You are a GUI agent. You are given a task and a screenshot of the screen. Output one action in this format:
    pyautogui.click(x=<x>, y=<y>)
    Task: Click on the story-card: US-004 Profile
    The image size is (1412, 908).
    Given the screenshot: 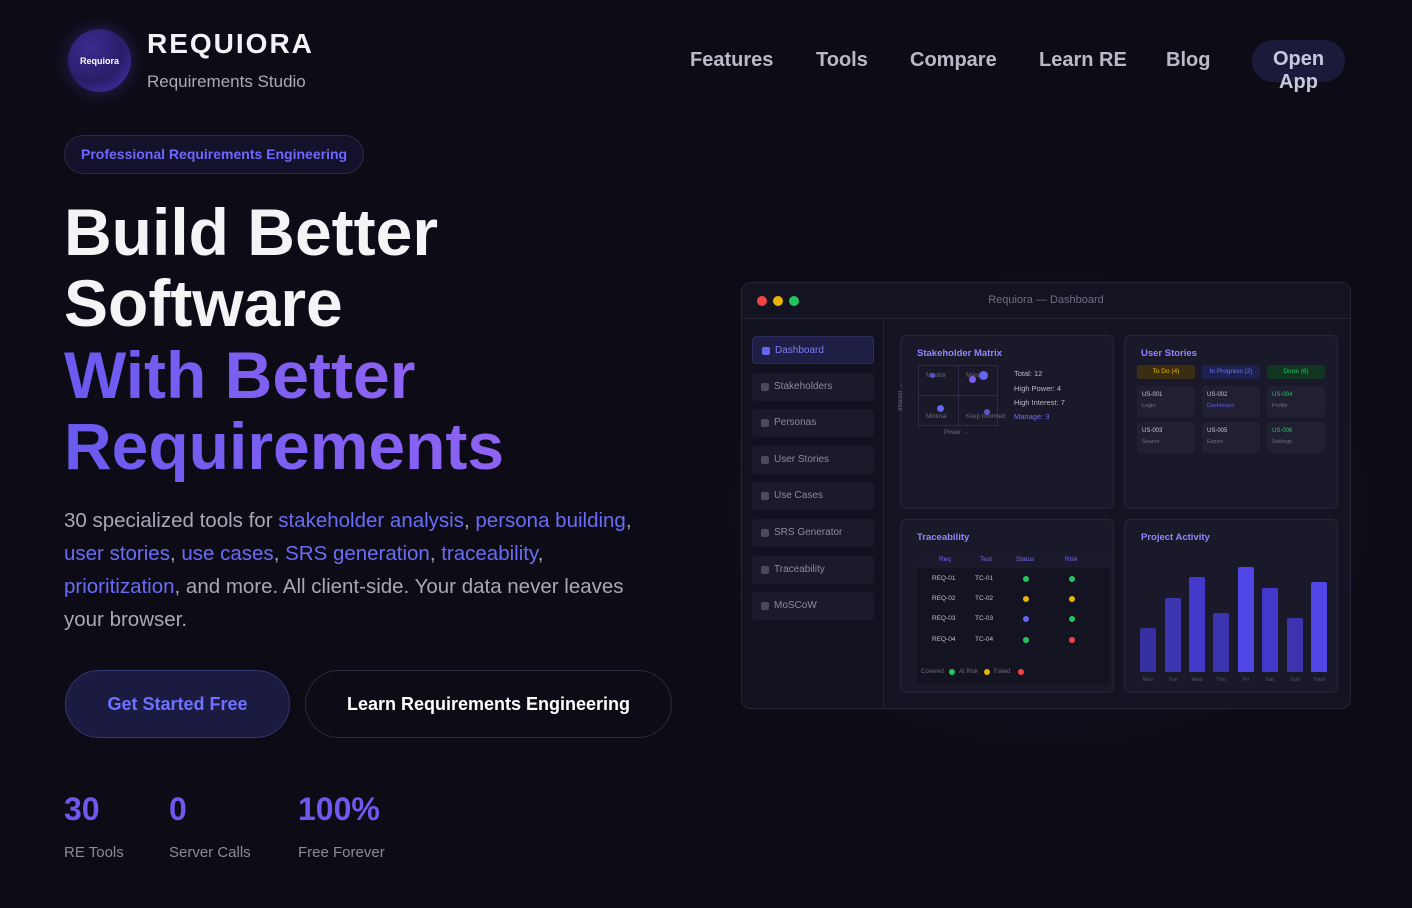 What is the action you would take?
    pyautogui.click(x=1296, y=401)
    